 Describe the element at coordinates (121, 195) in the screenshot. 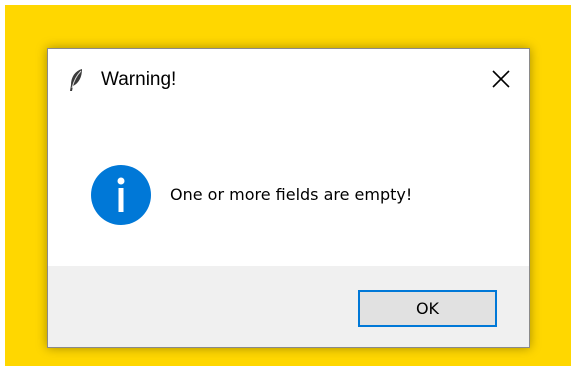

I see `info-icon` at that location.